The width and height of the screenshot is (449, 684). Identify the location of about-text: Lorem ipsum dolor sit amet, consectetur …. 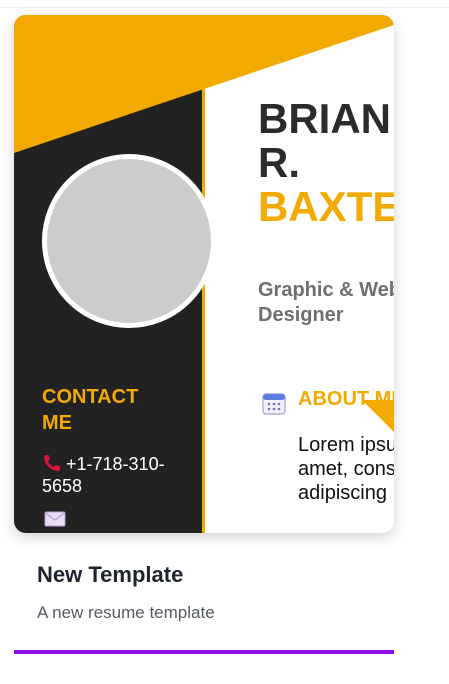
(346, 469).